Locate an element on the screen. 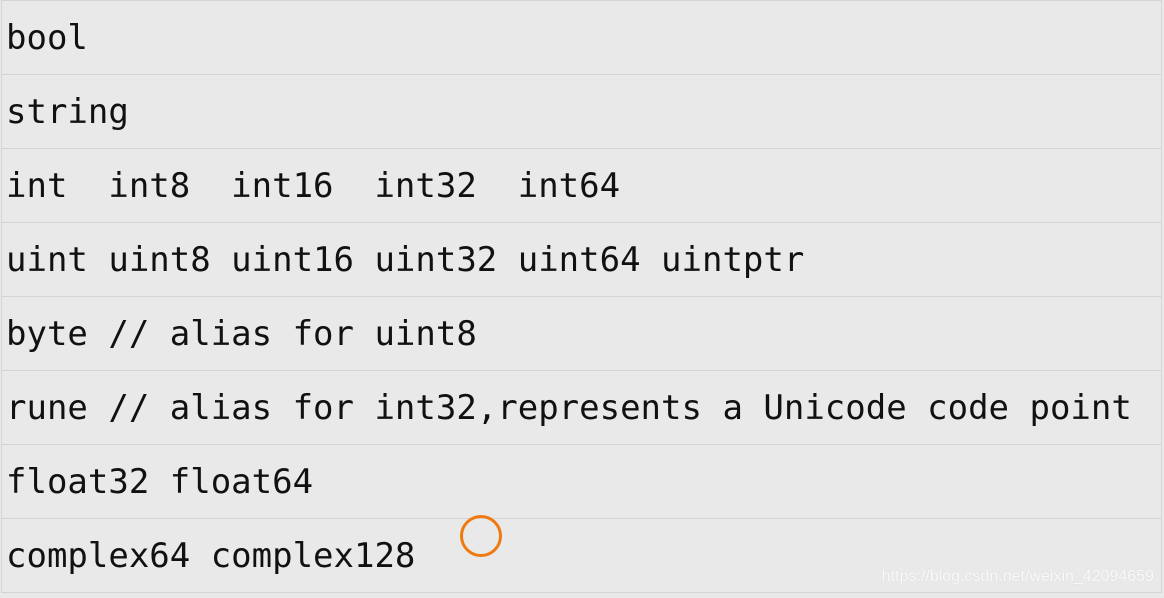 Image resolution: width=1164 pixels, height=598 pixels. row-text: bool is located at coordinates (47, 37).